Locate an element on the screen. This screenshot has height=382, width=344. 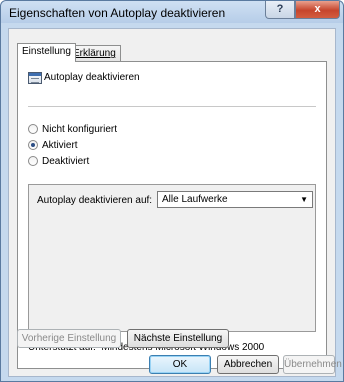
radio-enabled-indicator is located at coordinates (33, 145).